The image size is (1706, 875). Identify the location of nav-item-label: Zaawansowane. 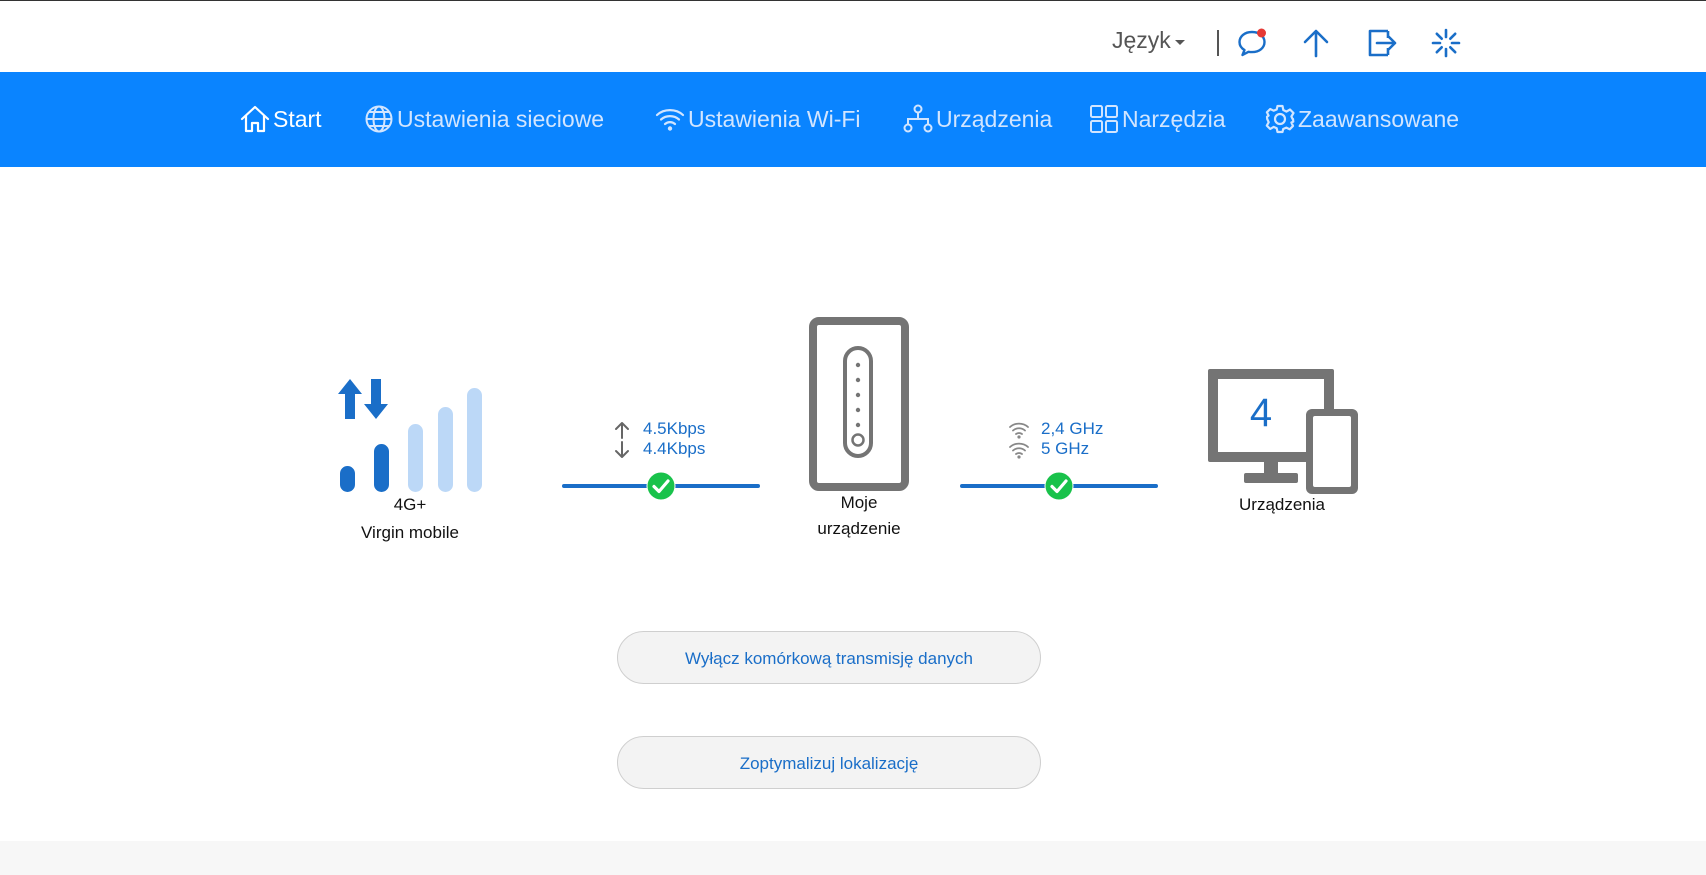
(1379, 118).